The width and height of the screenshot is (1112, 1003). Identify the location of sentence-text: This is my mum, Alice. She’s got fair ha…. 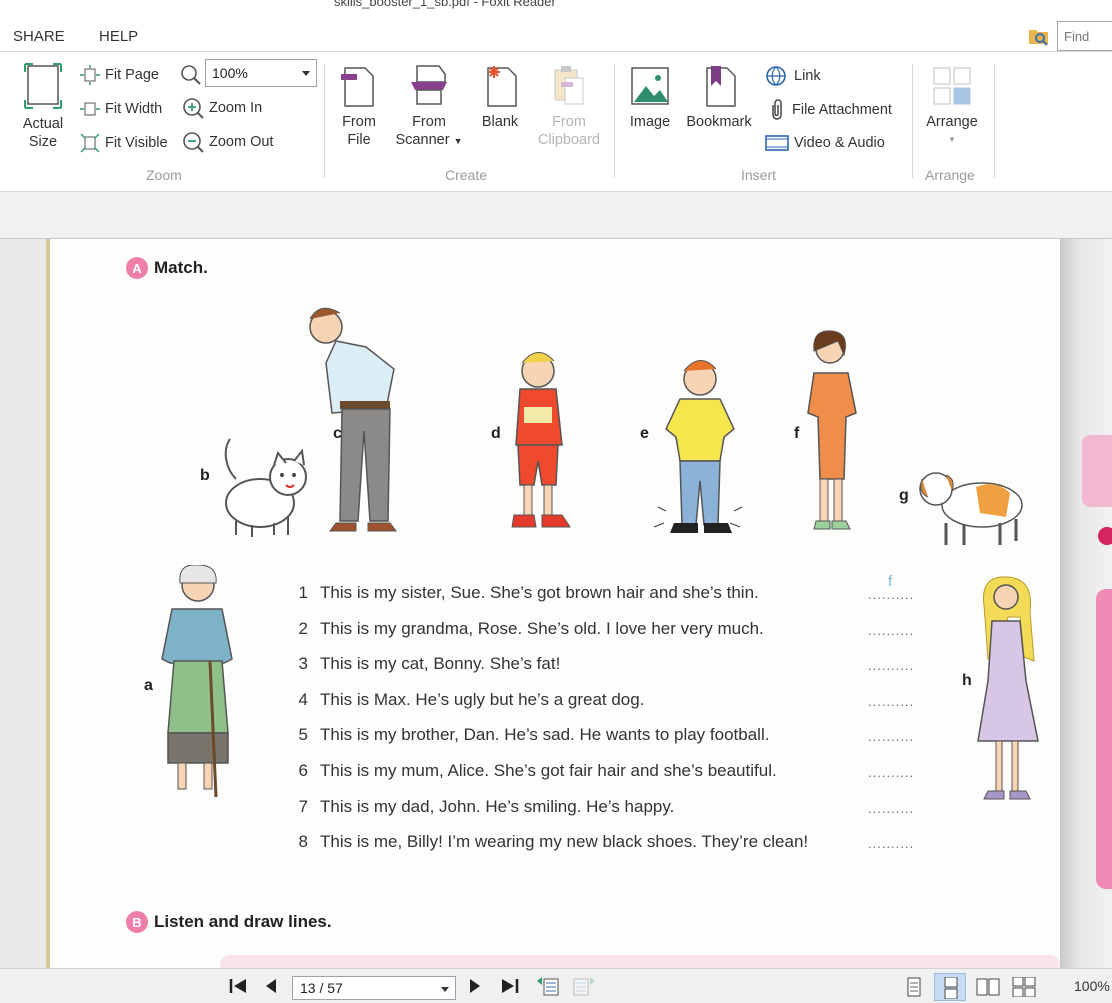
(548, 770).